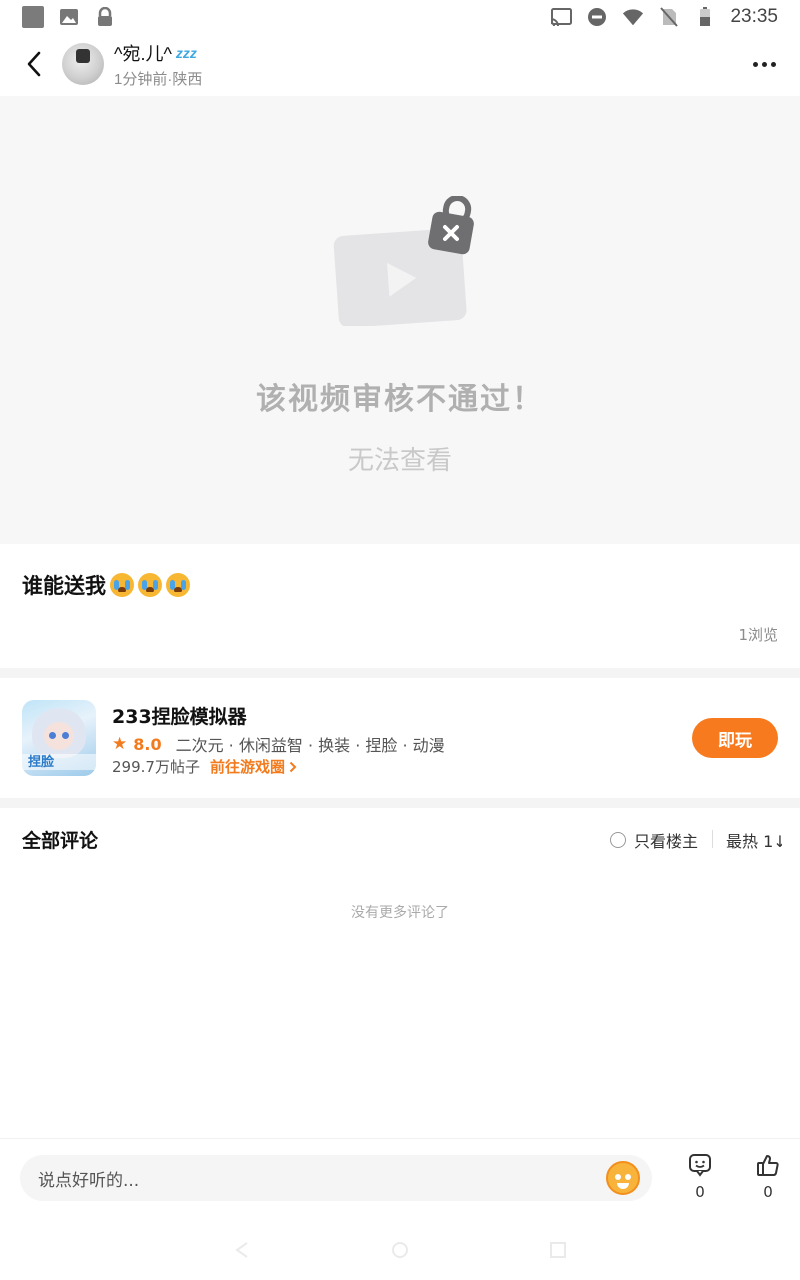 This screenshot has height=1280, width=800. What do you see at coordinates (310, 745) in the screenshot?
I see `game-tags: 二次元 · 休闲益智 · 换装 · 捏脸 · 动漫` at bounding box center [310, 745].